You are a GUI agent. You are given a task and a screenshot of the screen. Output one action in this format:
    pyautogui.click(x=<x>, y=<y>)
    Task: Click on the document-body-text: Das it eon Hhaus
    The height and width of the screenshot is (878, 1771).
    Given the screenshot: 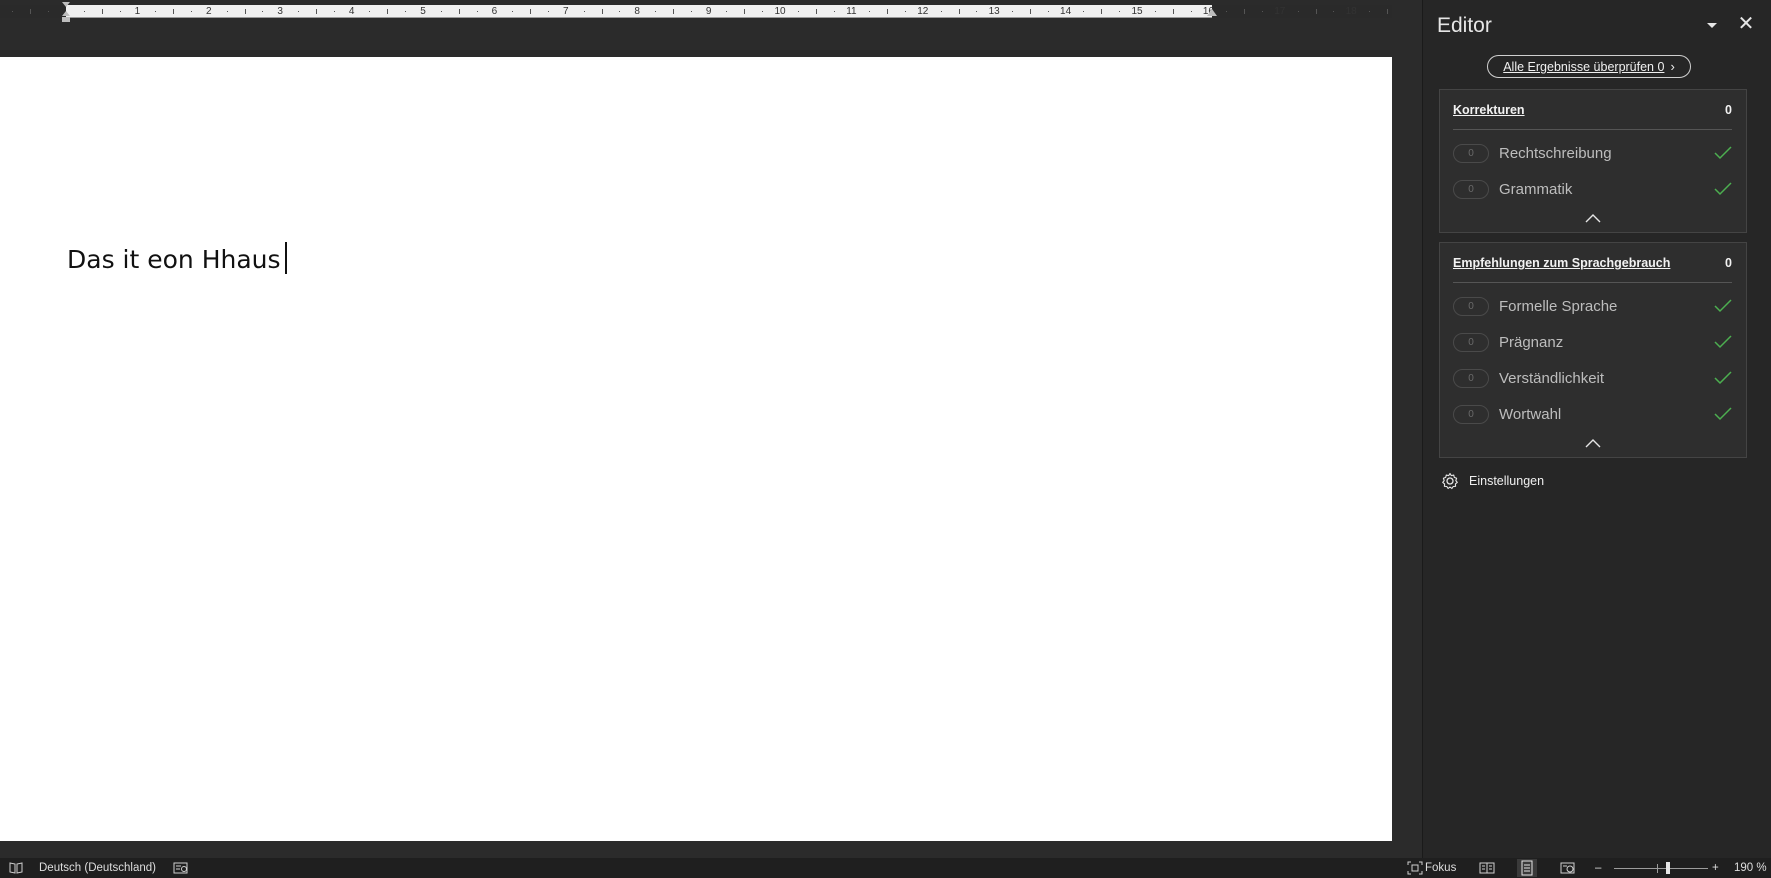 What is the action you would take?
    pyautogui.click(x=177, y=258)
    